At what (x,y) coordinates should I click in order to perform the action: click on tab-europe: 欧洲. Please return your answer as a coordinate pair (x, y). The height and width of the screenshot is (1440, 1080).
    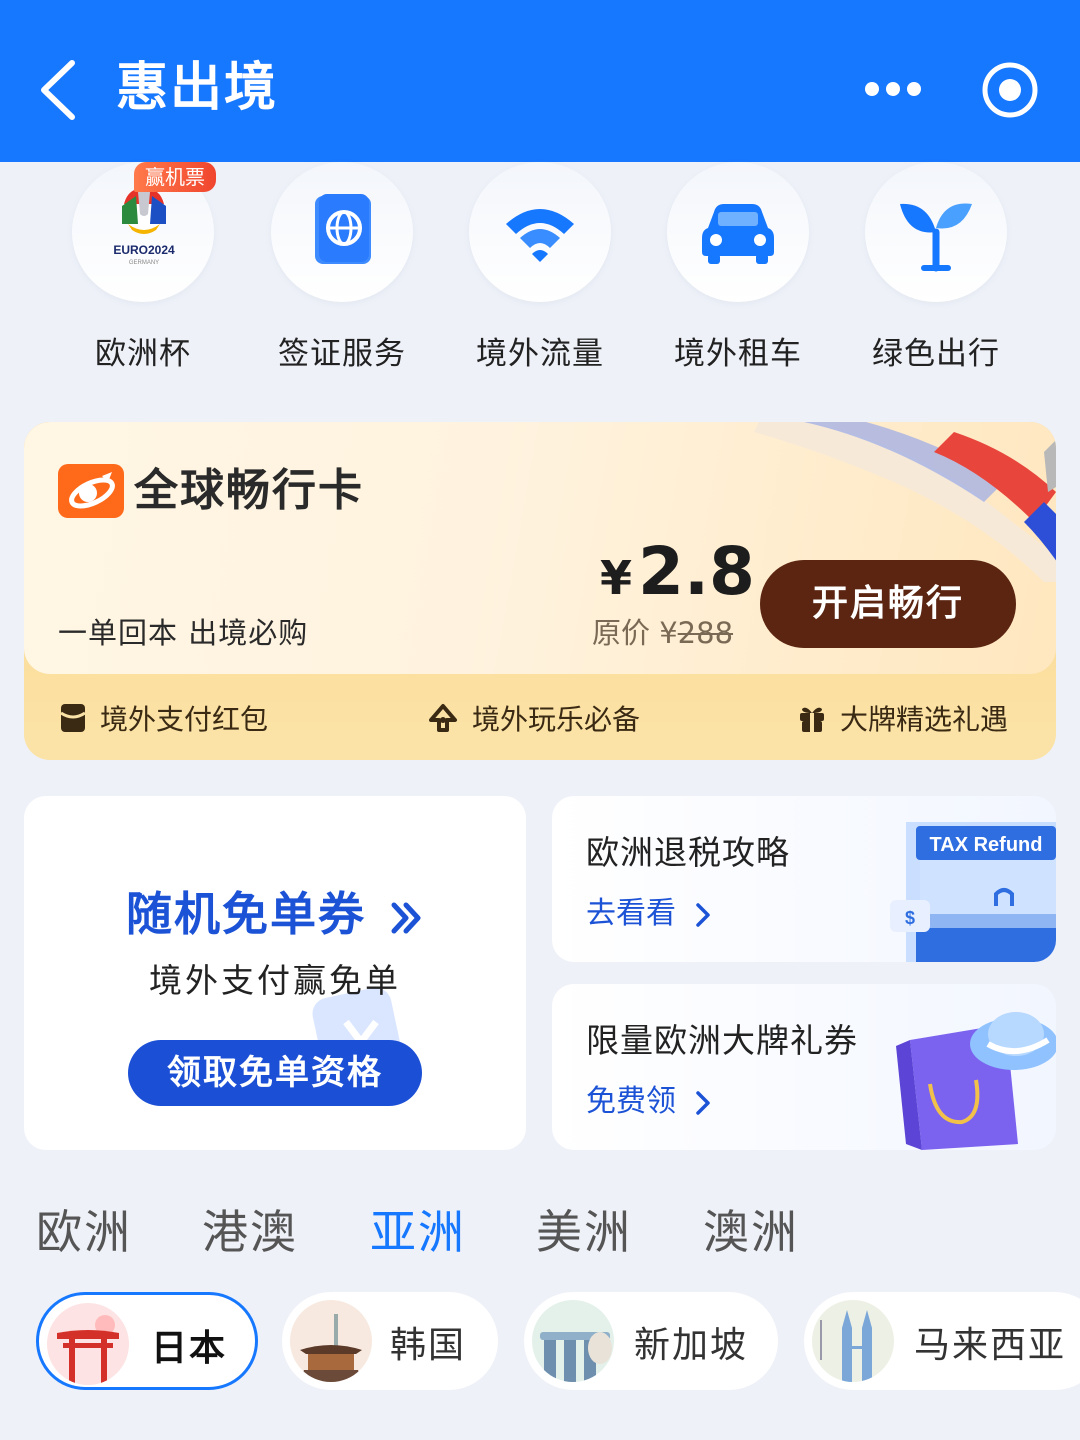
    Looking at the image, I should click on (84, 1229).